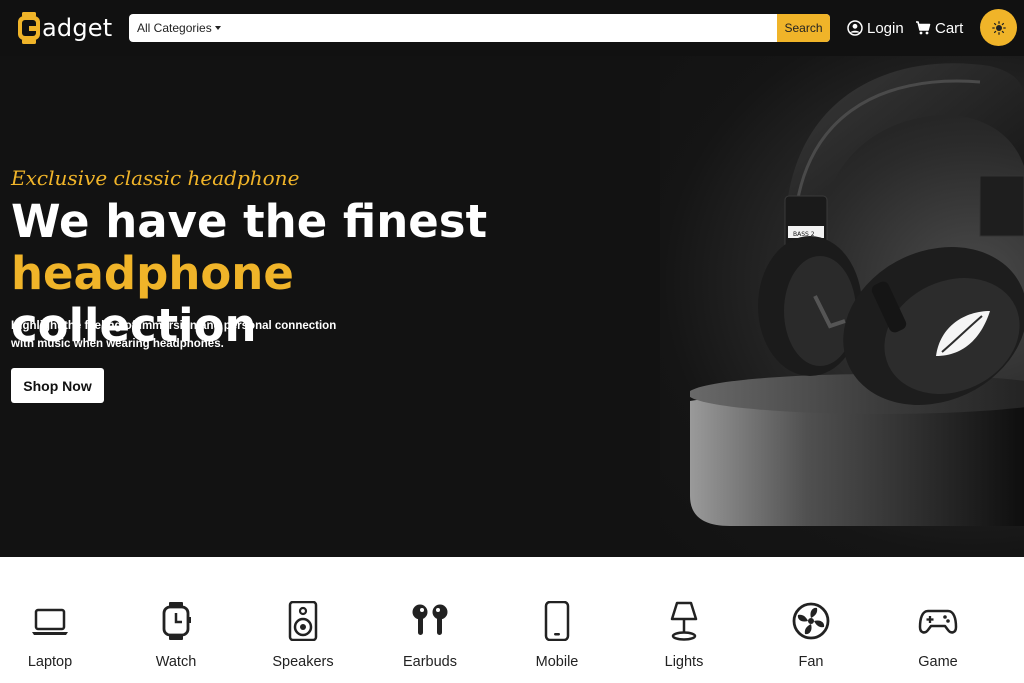 This screenshot has height=683, width=1024. Describe the element at coordinates (50, 621) in the screenshot. I see `laptop-icon` at that location.